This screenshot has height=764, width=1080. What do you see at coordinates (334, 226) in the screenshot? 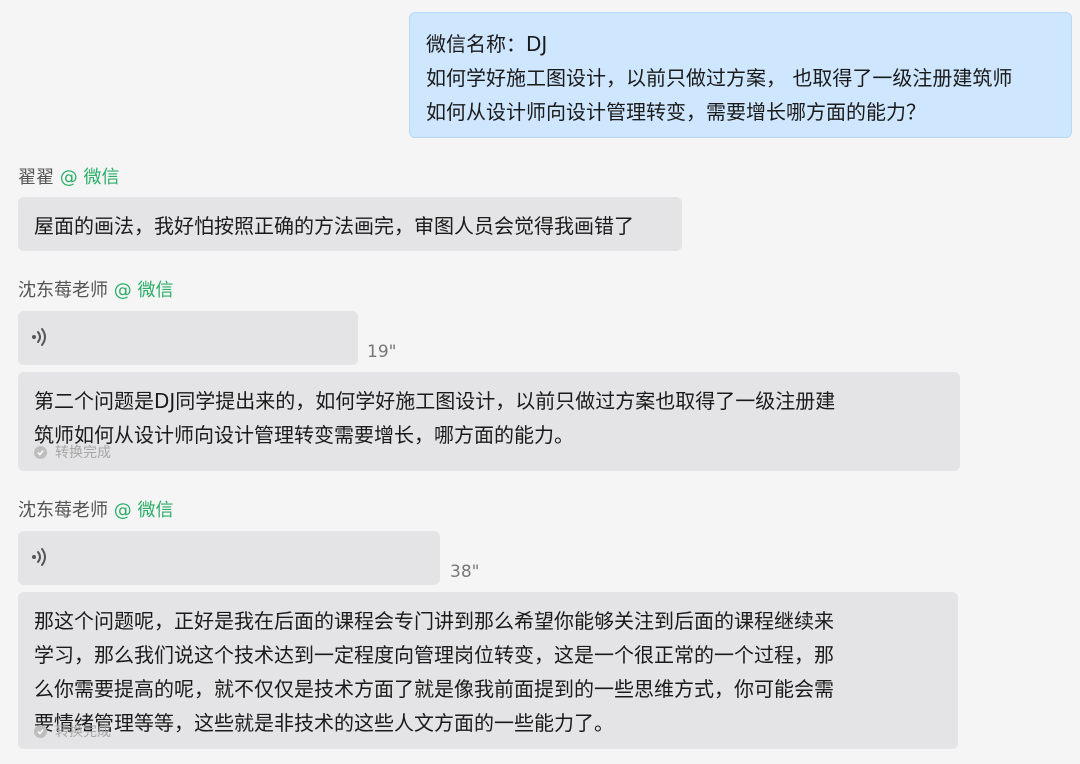
I see `message-line: 屋面的画法，我好怕按照正确的方法画完，审图人员会觉得我画错了` at bounding box center [334, 226].